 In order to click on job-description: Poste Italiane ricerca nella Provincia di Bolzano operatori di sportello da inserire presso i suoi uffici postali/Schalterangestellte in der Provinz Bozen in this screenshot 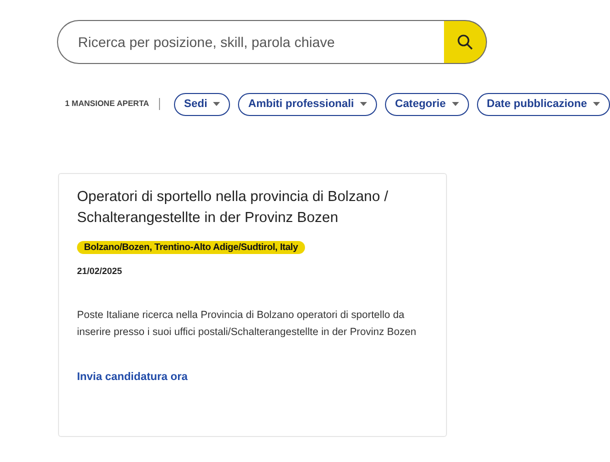, I will do `click(247, 324)`.